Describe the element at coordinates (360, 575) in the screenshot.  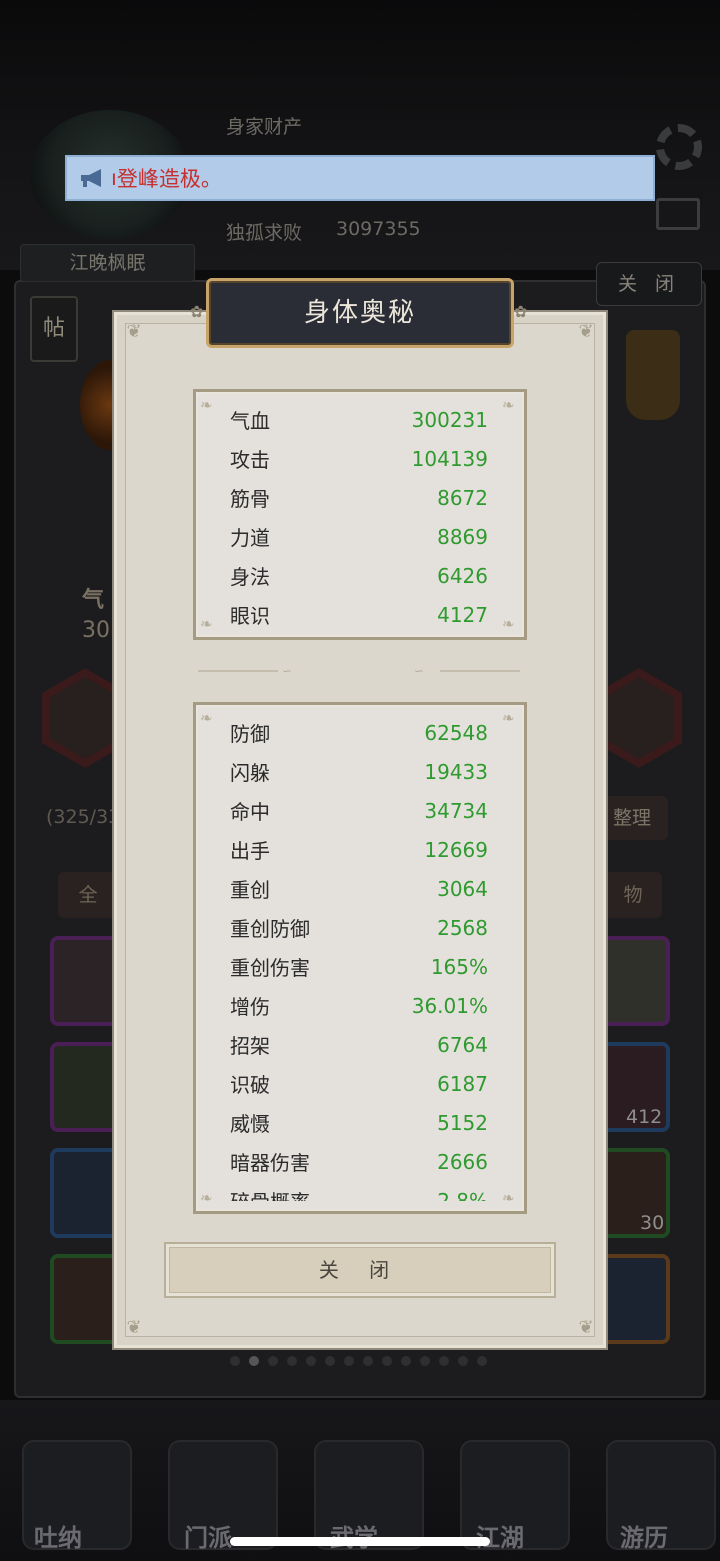
I see `stat-row: 身法 6426` at that location.